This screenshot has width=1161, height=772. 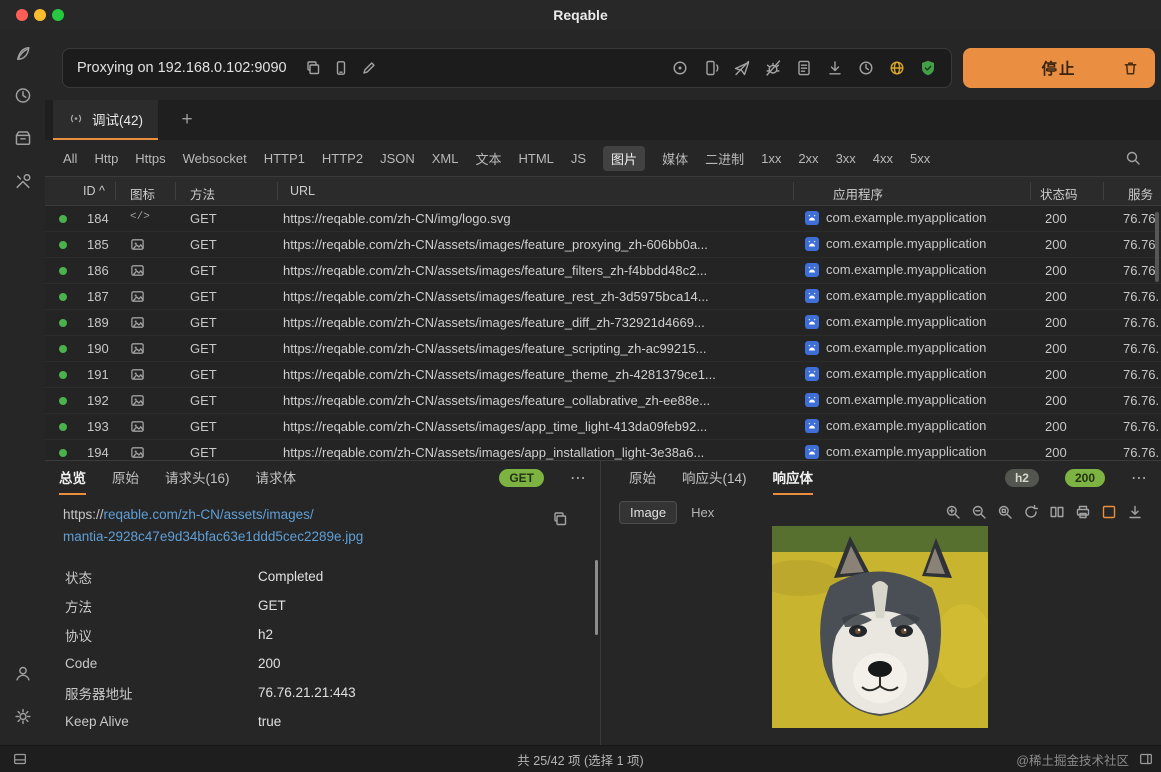 I want to click on filter-1xx: 1xx, so click(x=771, y=158).